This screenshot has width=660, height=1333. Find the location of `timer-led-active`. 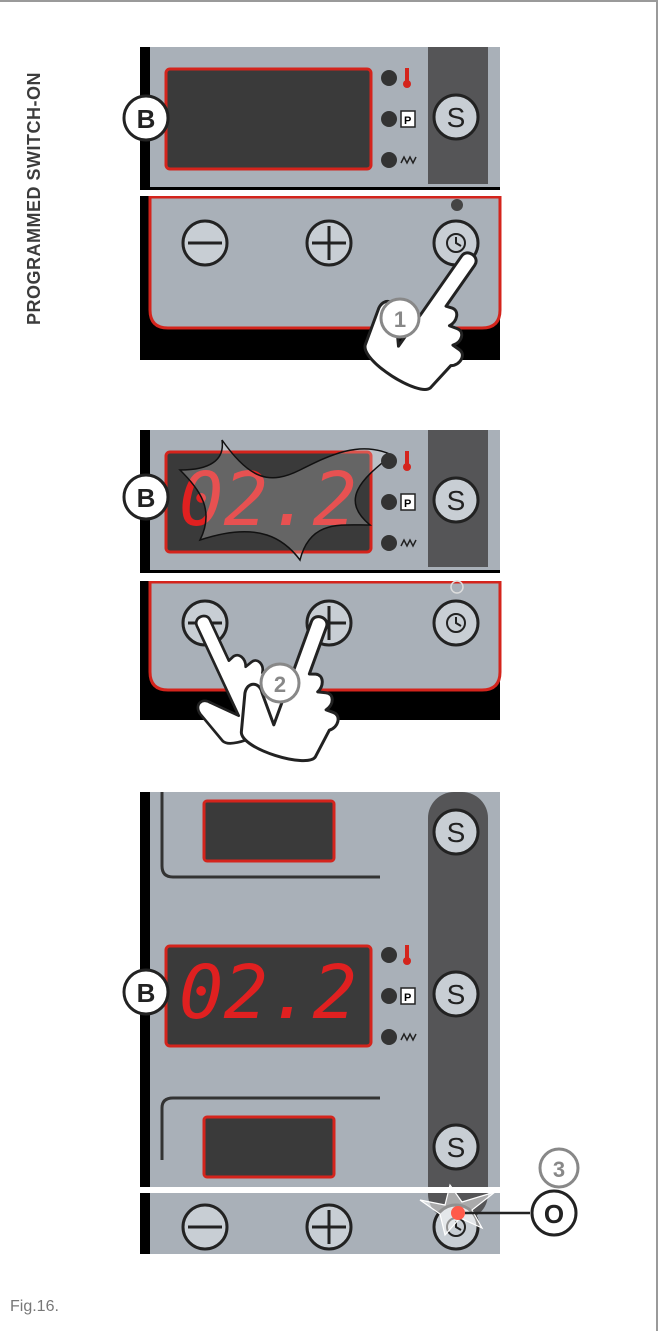

timer-led-active is located at coordinates (458, 1213).